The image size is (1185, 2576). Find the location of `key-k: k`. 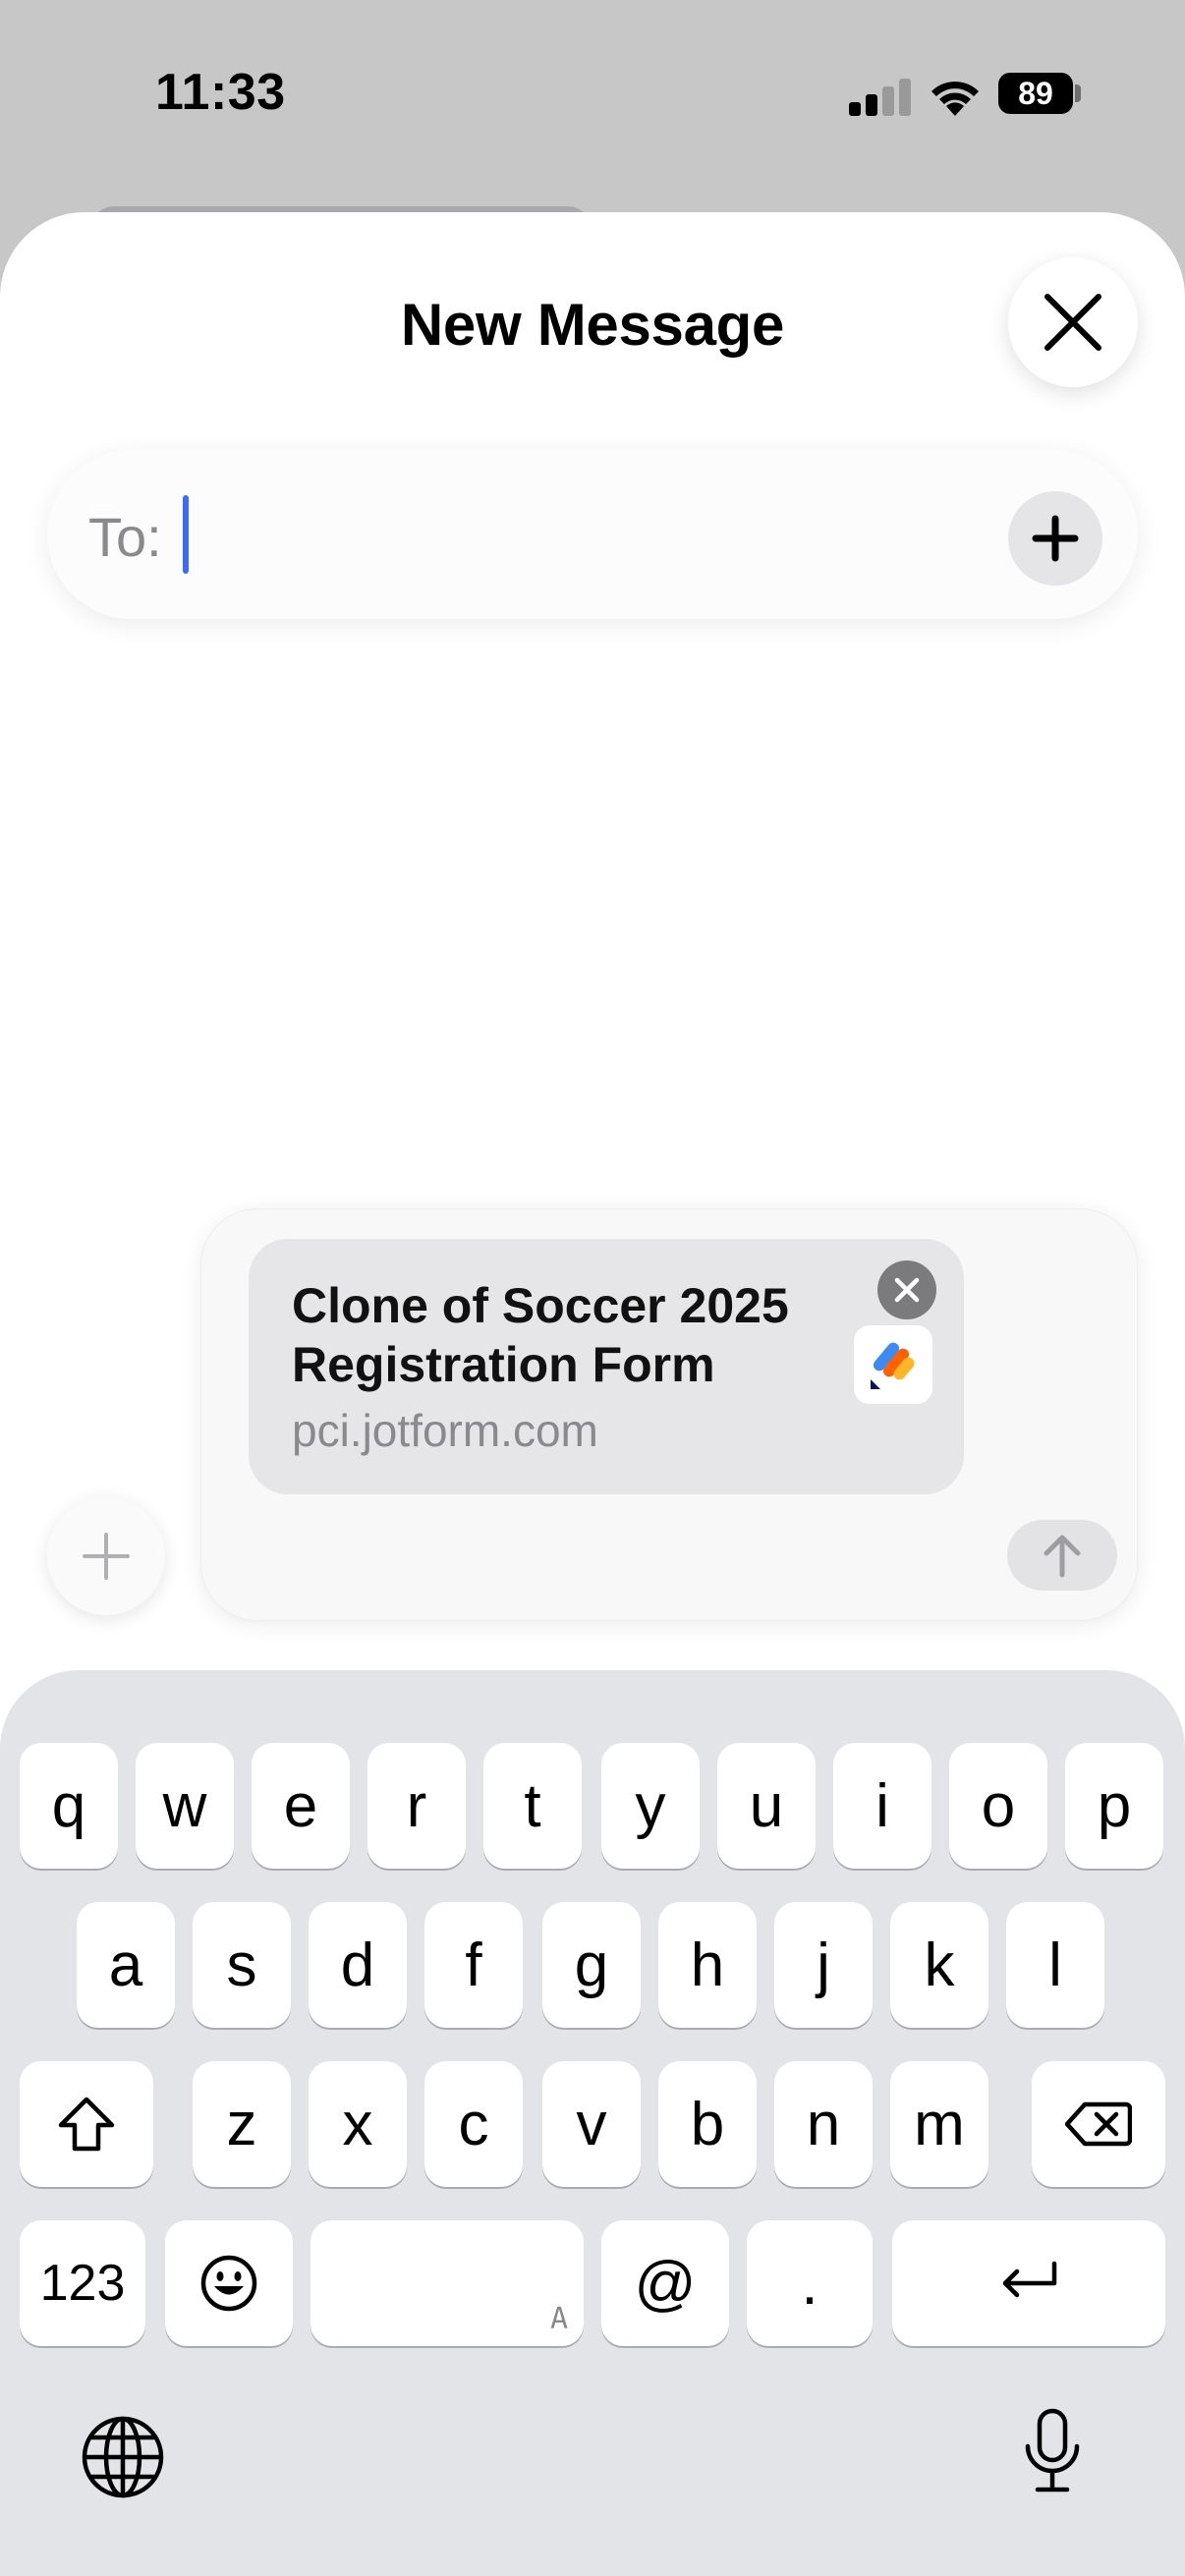

key-k: k is located at coordinates (939, 1965).